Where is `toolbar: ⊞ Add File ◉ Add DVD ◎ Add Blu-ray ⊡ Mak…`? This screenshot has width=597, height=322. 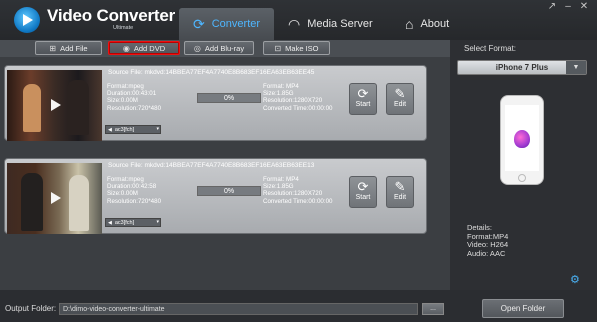 toolbar: ⊞ Add File ◉ Add DVD ◎ Add Blu-ray ⊡ Mak… is located at coordinates (225, 48).